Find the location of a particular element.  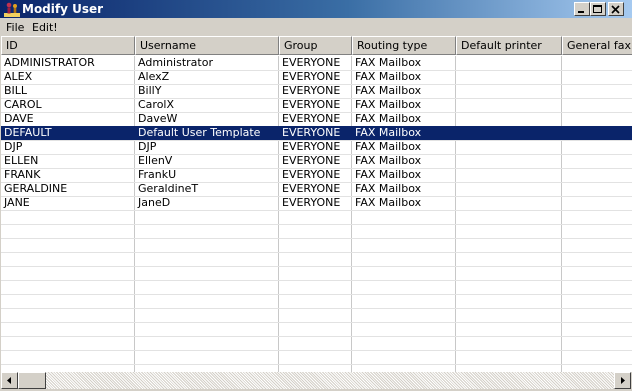

menu-file: File is located at coordinates (15, 27).